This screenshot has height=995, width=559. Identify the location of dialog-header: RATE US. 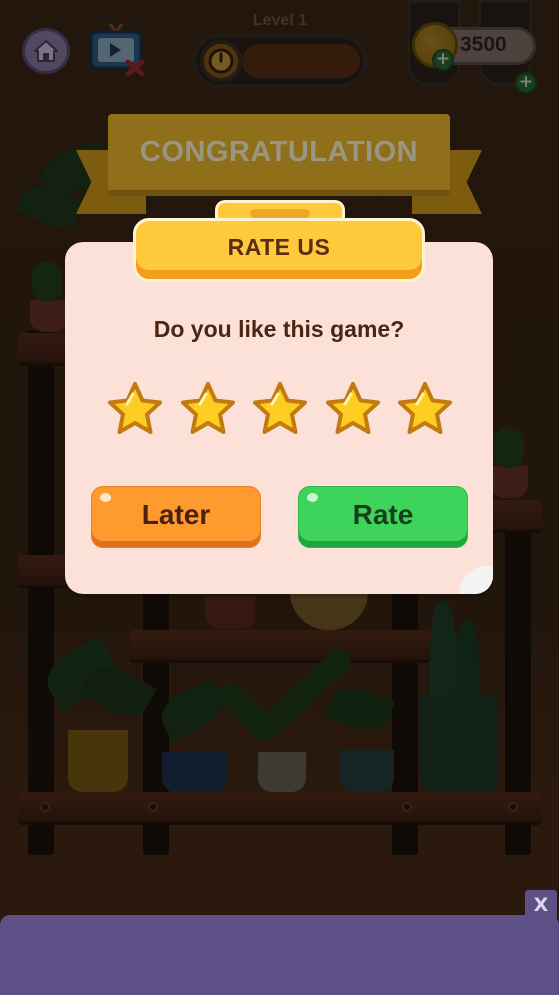
(279, 242).